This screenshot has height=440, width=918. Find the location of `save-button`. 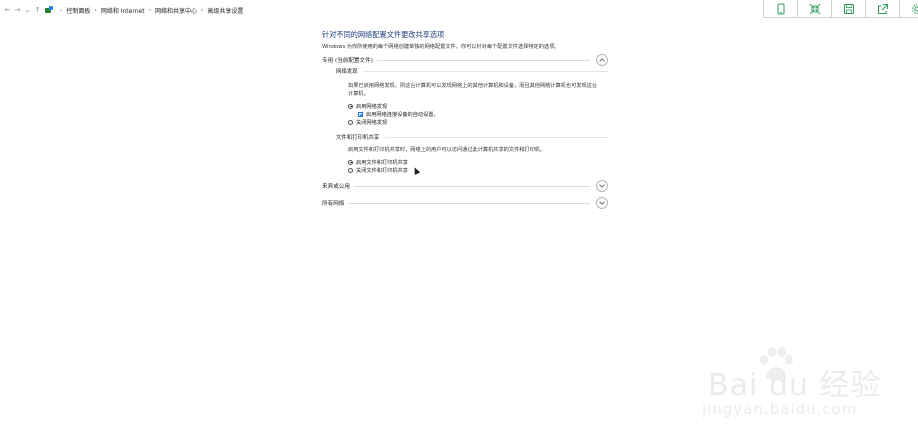

save-button is located at coordinates (848, 9).